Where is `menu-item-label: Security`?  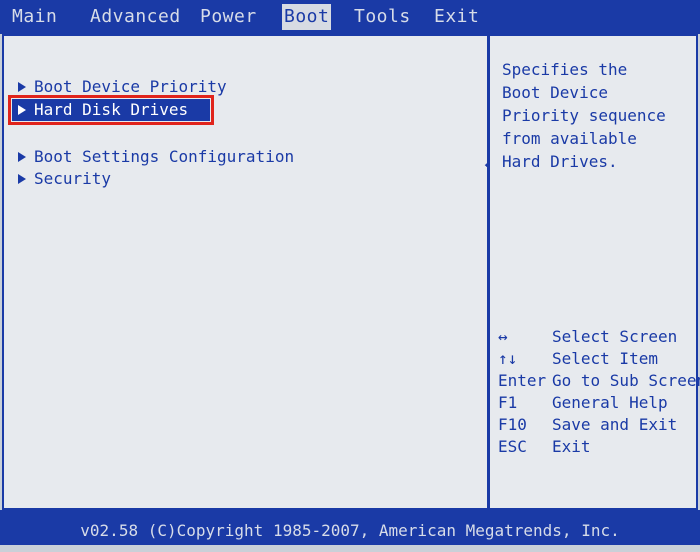
menu-item-label: Security is located at coordinates (73, 178).